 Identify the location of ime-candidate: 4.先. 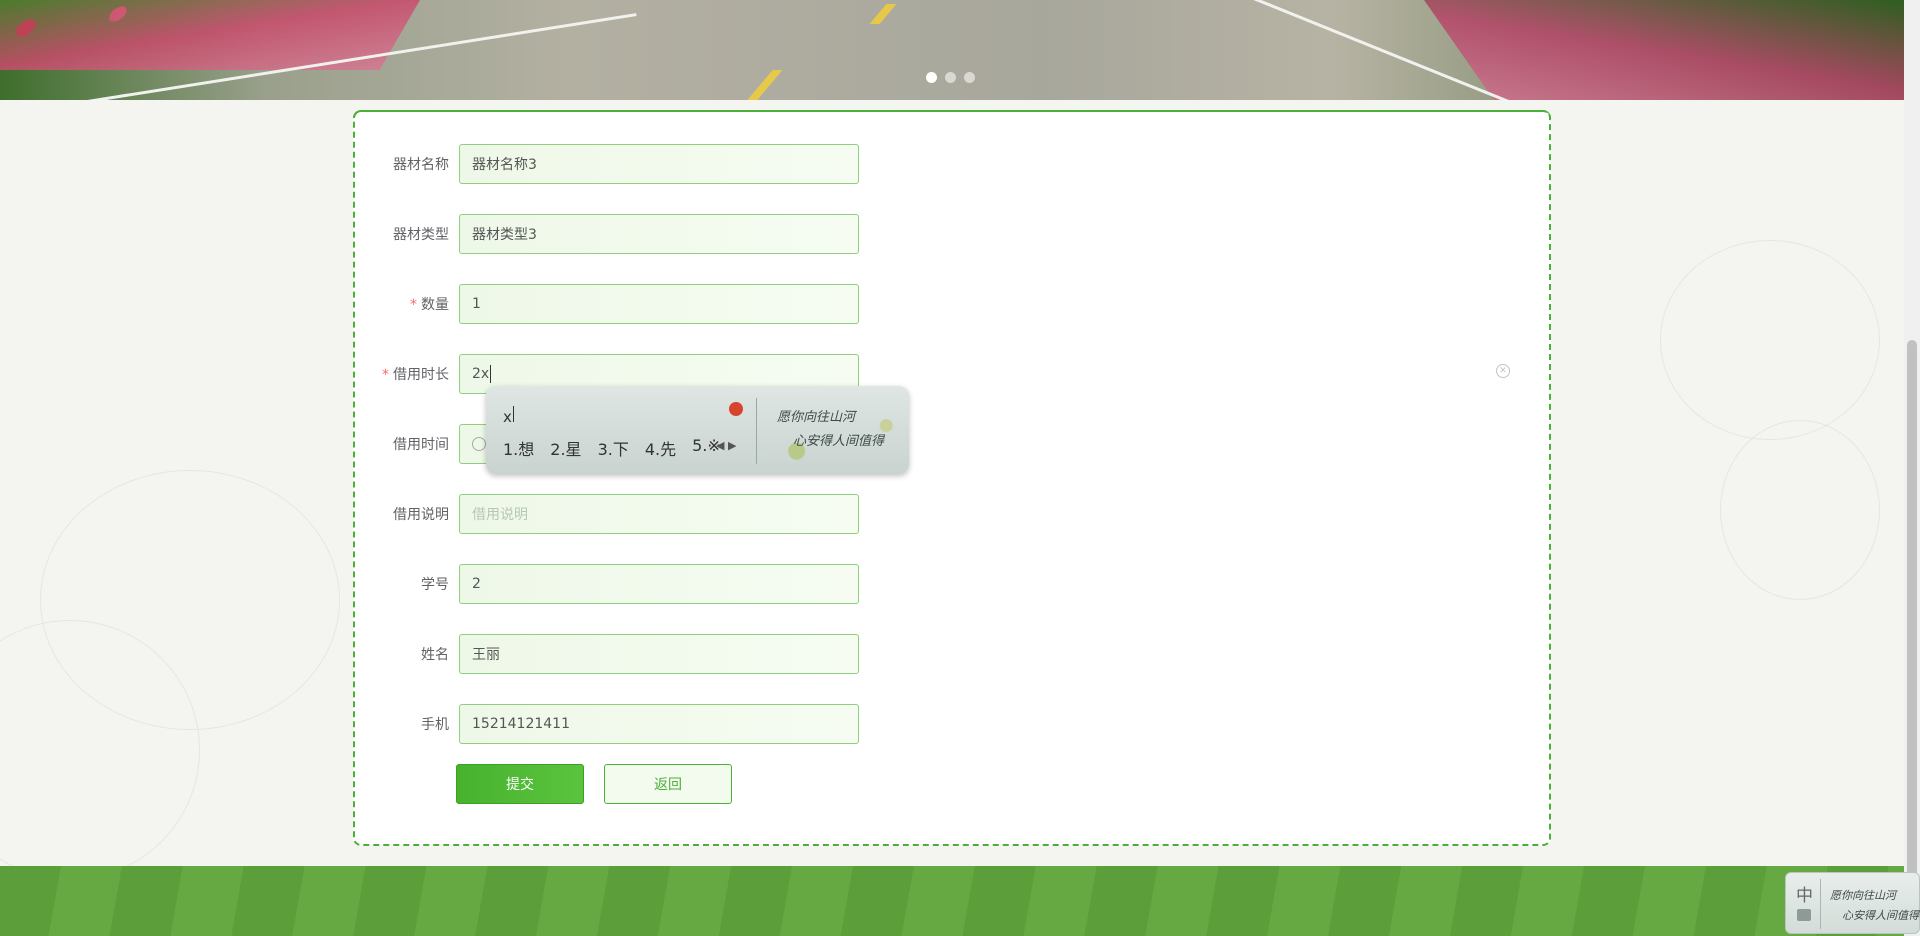
(660, 448).